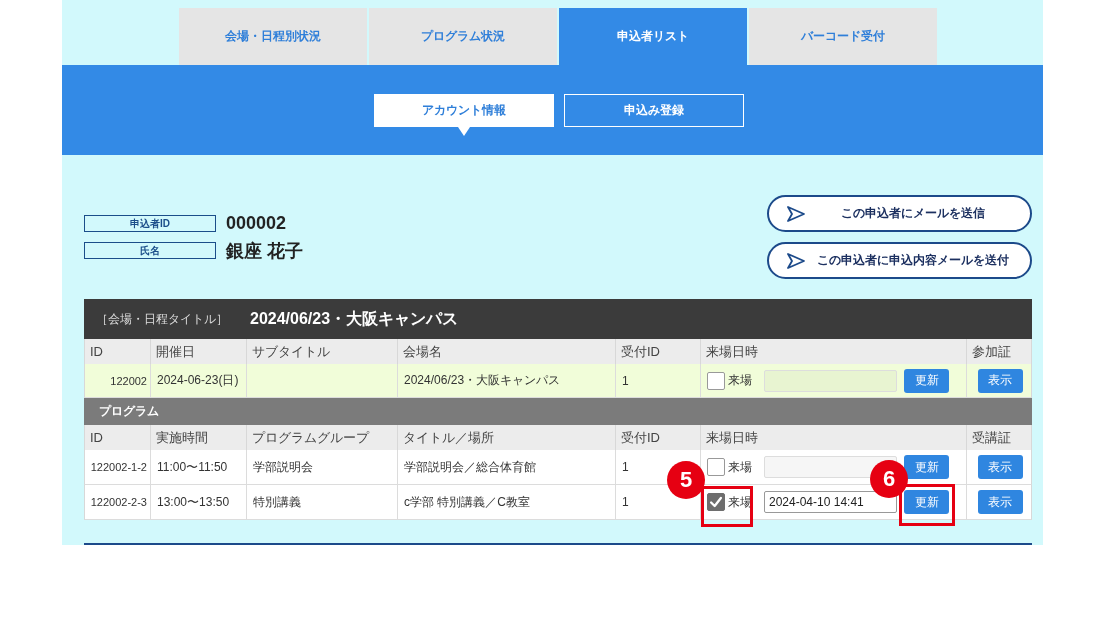  Describe the element at coordinates (150, 250) in the screenshot. I see `field-label: 氏名` at that location.